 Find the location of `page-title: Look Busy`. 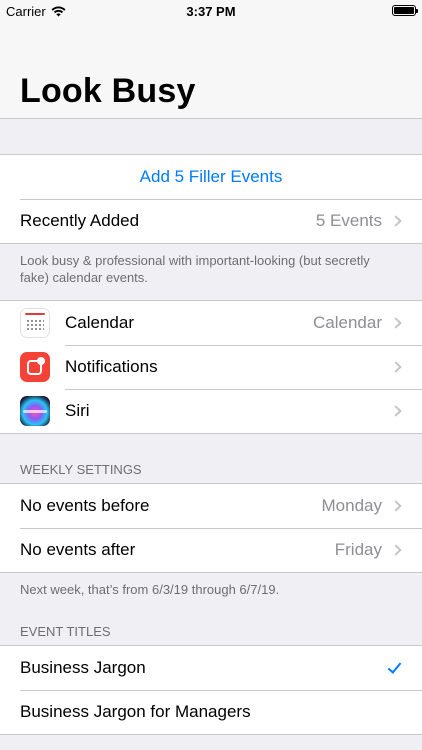

page-title: Look Busy is located at coordinates (108, 91).